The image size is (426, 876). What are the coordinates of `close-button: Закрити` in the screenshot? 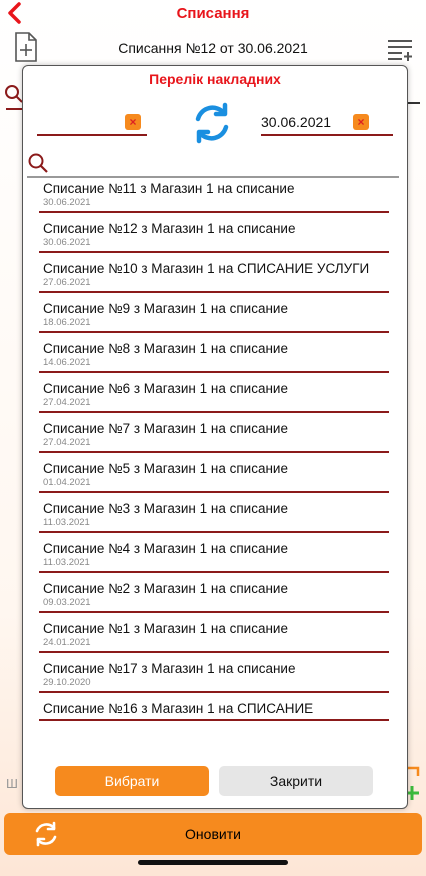 It's located at (296, 781).